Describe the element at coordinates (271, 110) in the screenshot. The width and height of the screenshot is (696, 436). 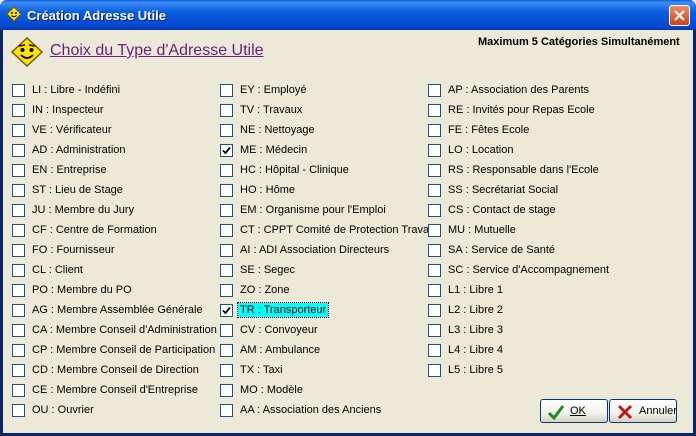
I see `category-label: TV : Travaux` at that location.